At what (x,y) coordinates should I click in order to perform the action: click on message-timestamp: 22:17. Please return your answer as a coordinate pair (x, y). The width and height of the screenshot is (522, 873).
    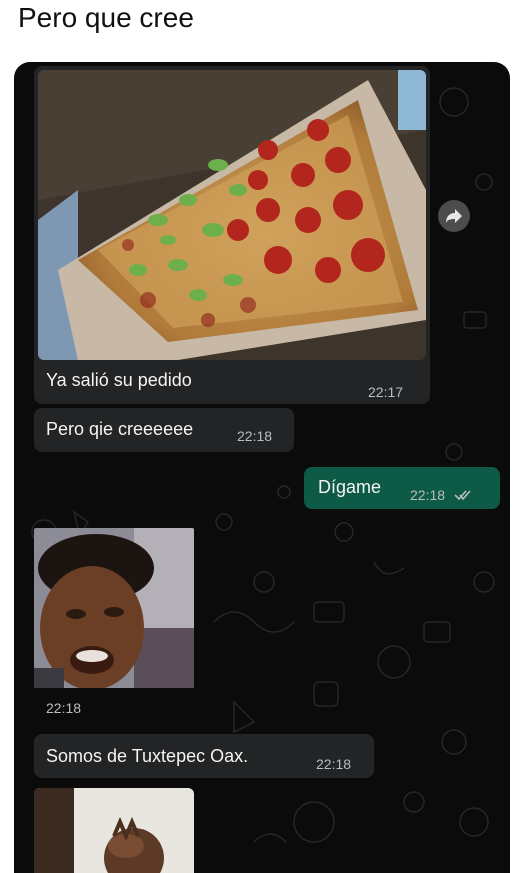
    Looking at the image, I should click on (386, 392).